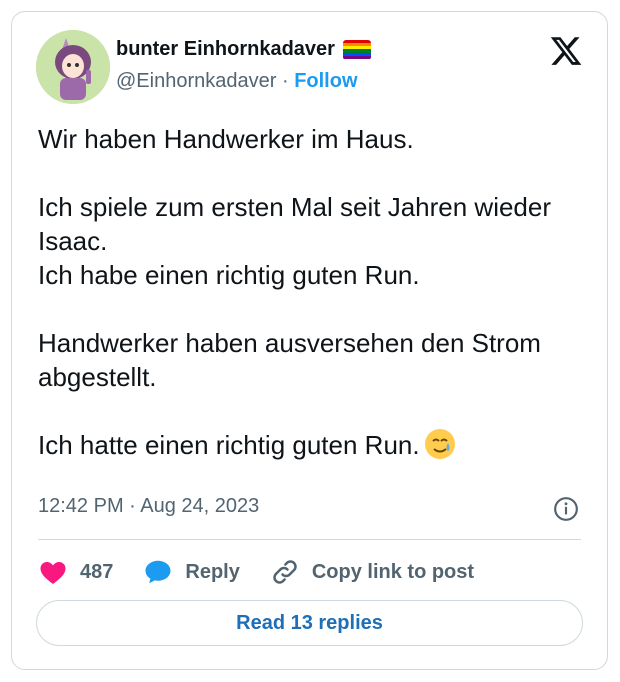  Describe the element at coordinates (225, 49) in the screenshot. I see `author-name: bunter Einhornkadaver` at that location.